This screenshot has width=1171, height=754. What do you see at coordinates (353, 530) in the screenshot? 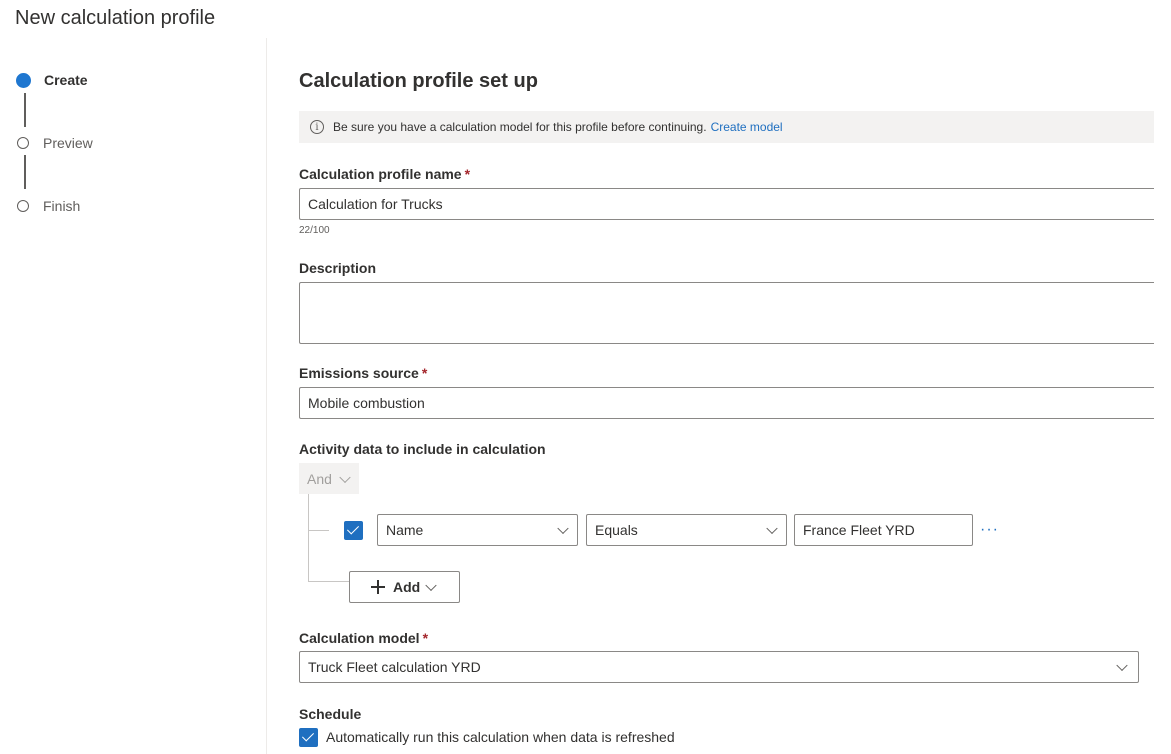
I see `condition-checkbox` at bounding box center [353, 530].